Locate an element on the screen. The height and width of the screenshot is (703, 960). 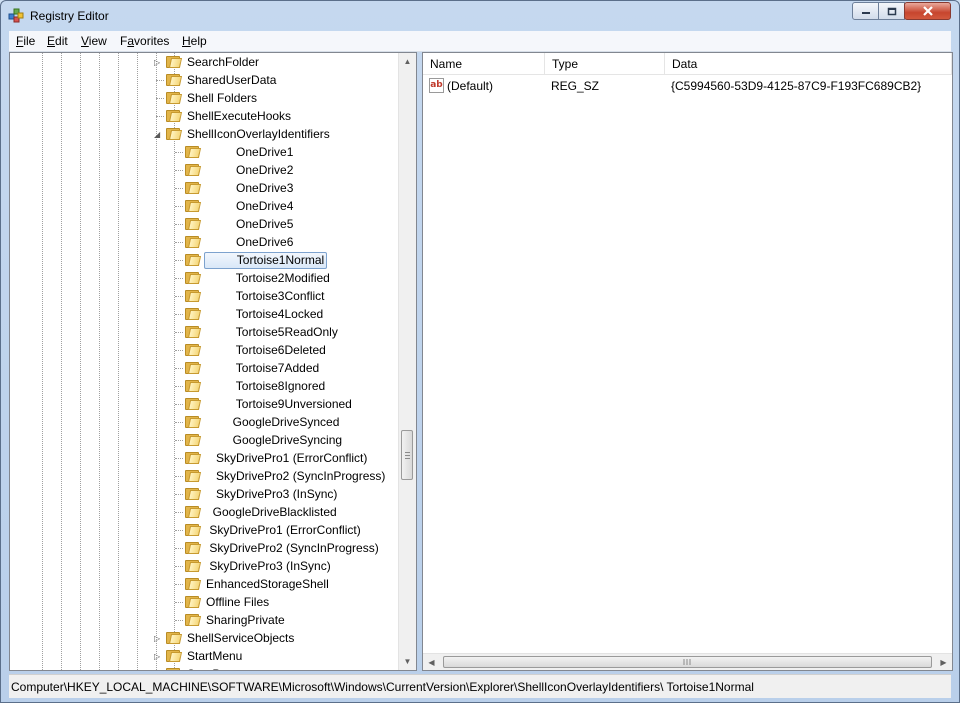
tree-node: SharedUserData is located at coordinates (205, 81).